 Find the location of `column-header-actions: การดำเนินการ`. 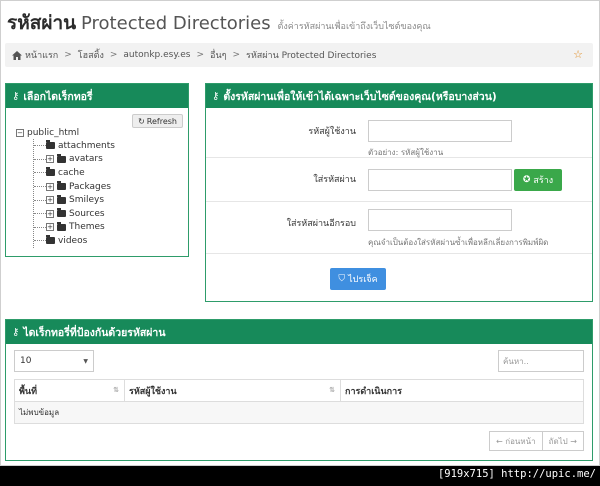

column-header-actions: การดำเนินการ is located at coordinates (462, 390).